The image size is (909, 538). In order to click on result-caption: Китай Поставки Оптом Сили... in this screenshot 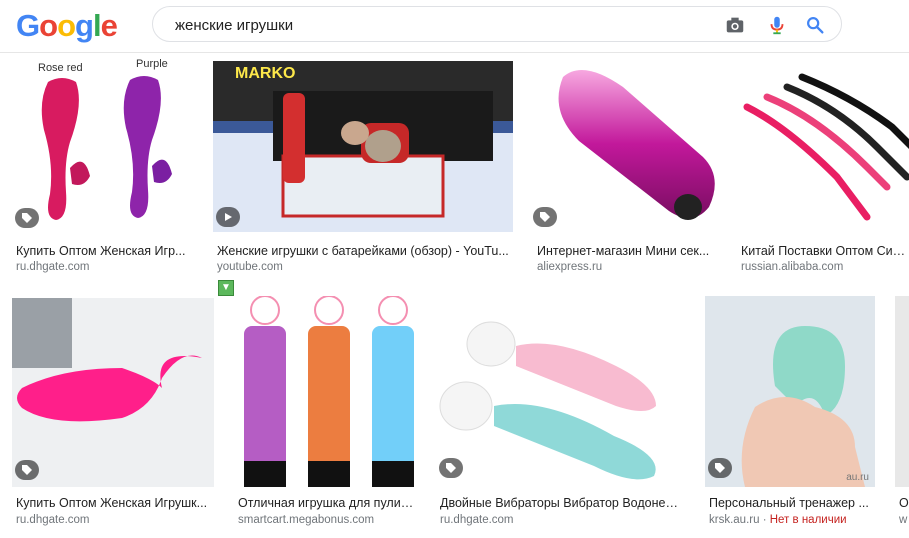, I will do `click(825, 251)`.